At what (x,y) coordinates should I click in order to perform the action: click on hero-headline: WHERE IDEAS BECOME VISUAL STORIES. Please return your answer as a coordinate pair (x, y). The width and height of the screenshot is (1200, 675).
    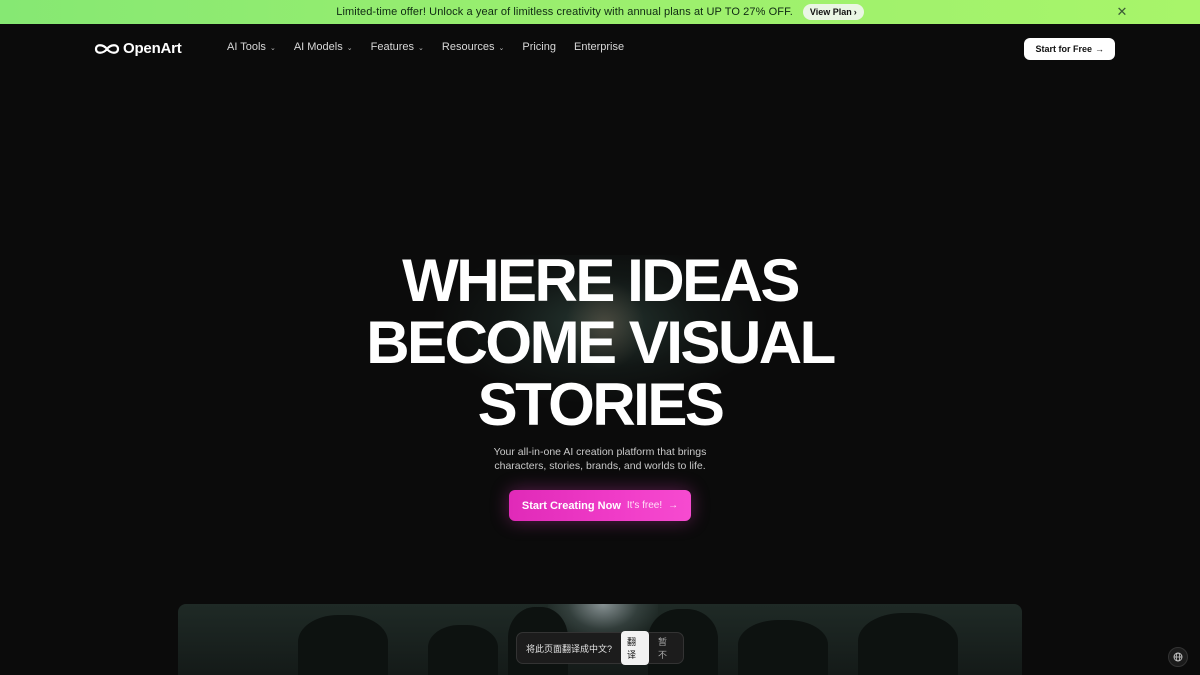
    Looking at the image, I should click on (600, 343).